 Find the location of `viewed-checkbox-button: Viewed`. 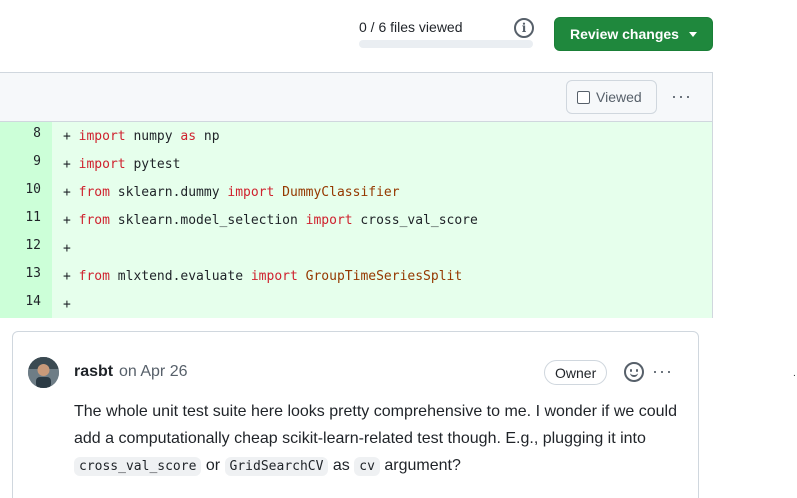

viewed-checkbox-button: Viewed is located at coordinates (611, 97).